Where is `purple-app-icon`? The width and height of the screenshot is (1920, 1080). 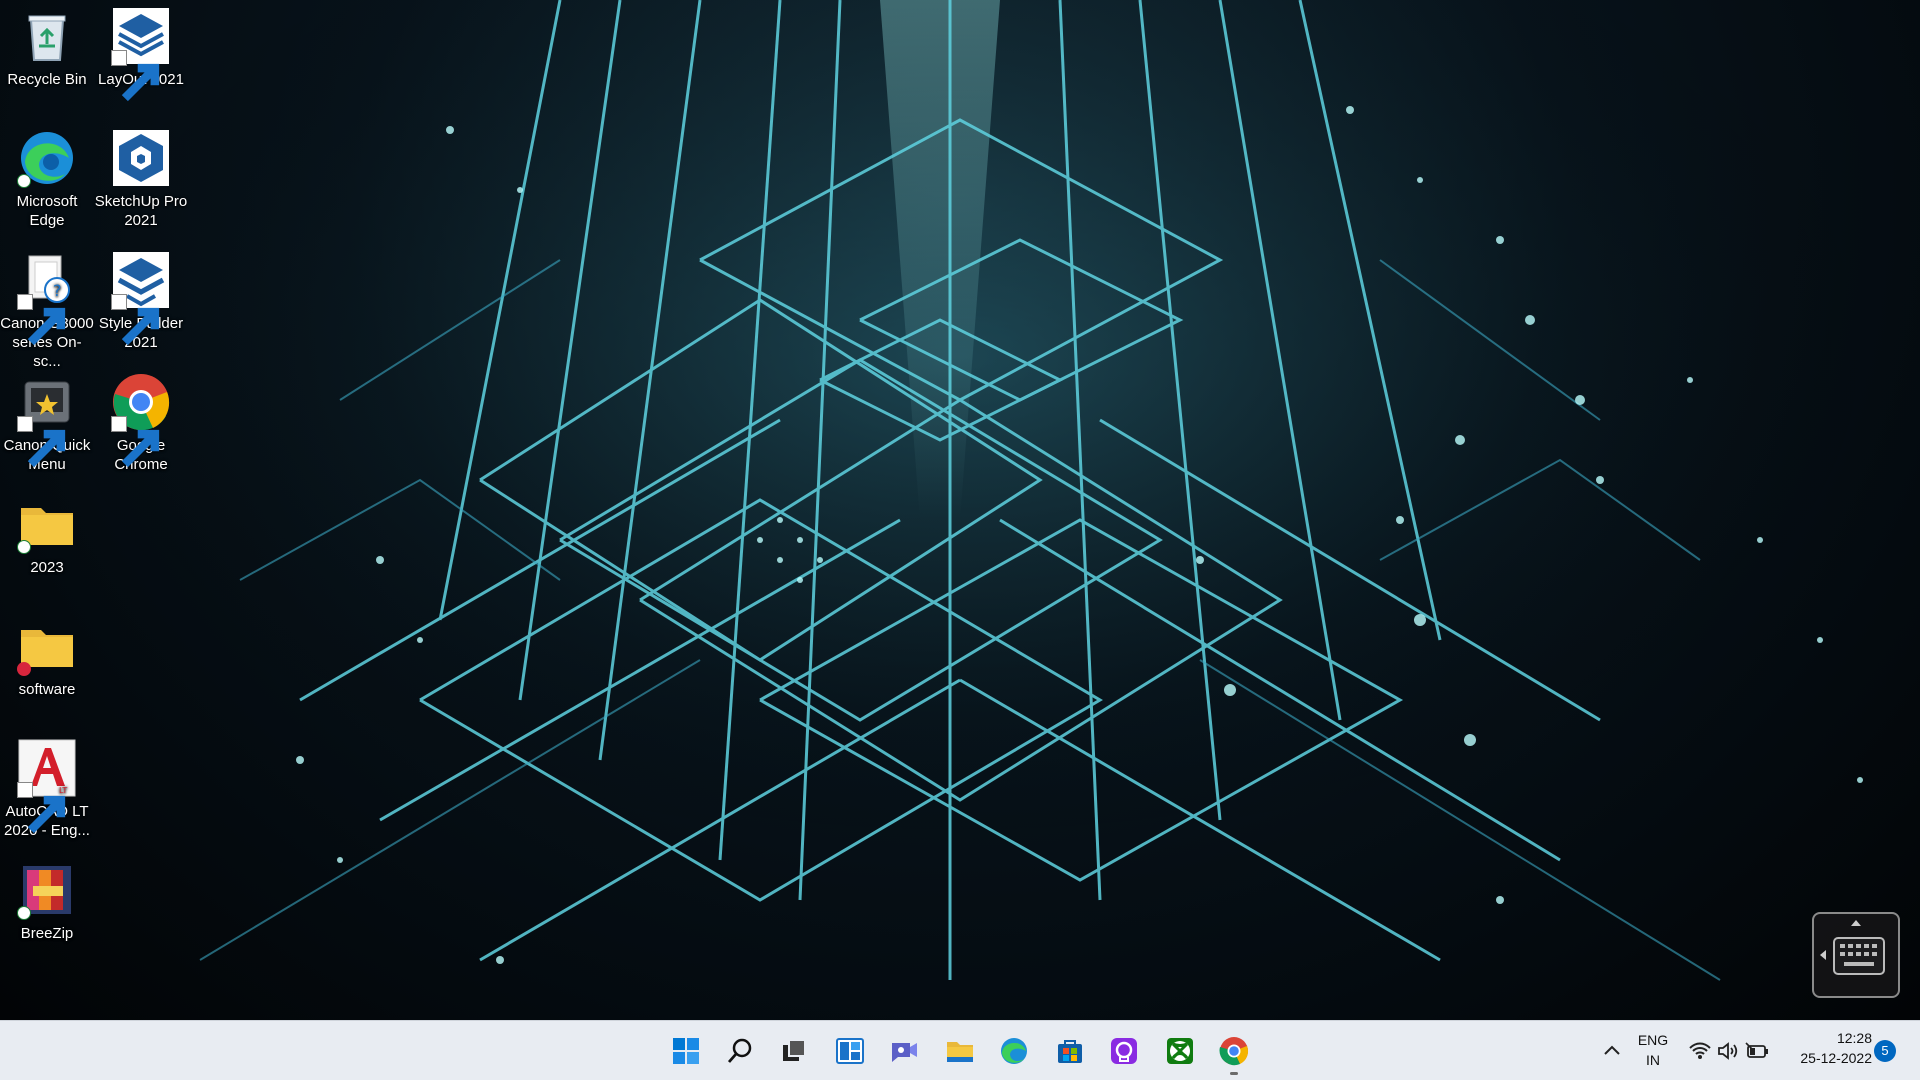
purple-app-icon is located at coordinates (1124, 1051).